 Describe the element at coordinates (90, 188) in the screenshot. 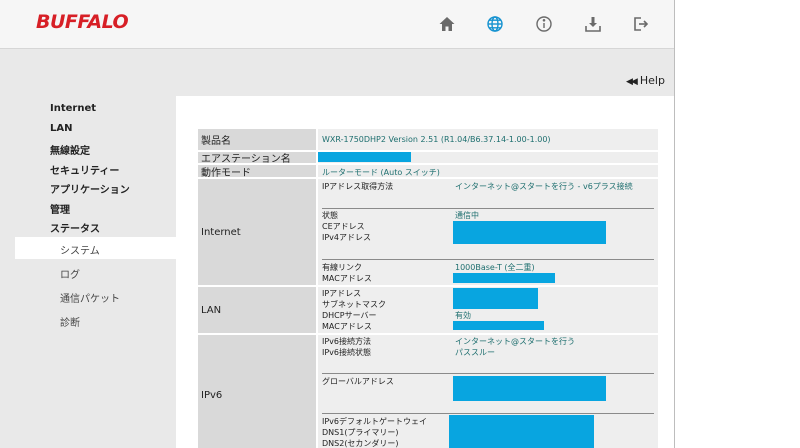

I see `sidebar-item-applications: アプリケーション` at that location.